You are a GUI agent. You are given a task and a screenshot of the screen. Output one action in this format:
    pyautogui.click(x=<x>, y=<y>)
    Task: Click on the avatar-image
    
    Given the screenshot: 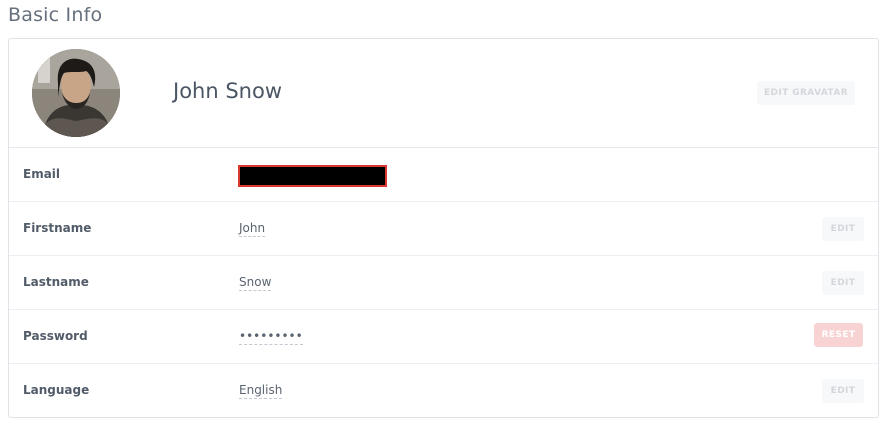 What is the action you would take?
    pyautogui.click(x=76, y=93)
    